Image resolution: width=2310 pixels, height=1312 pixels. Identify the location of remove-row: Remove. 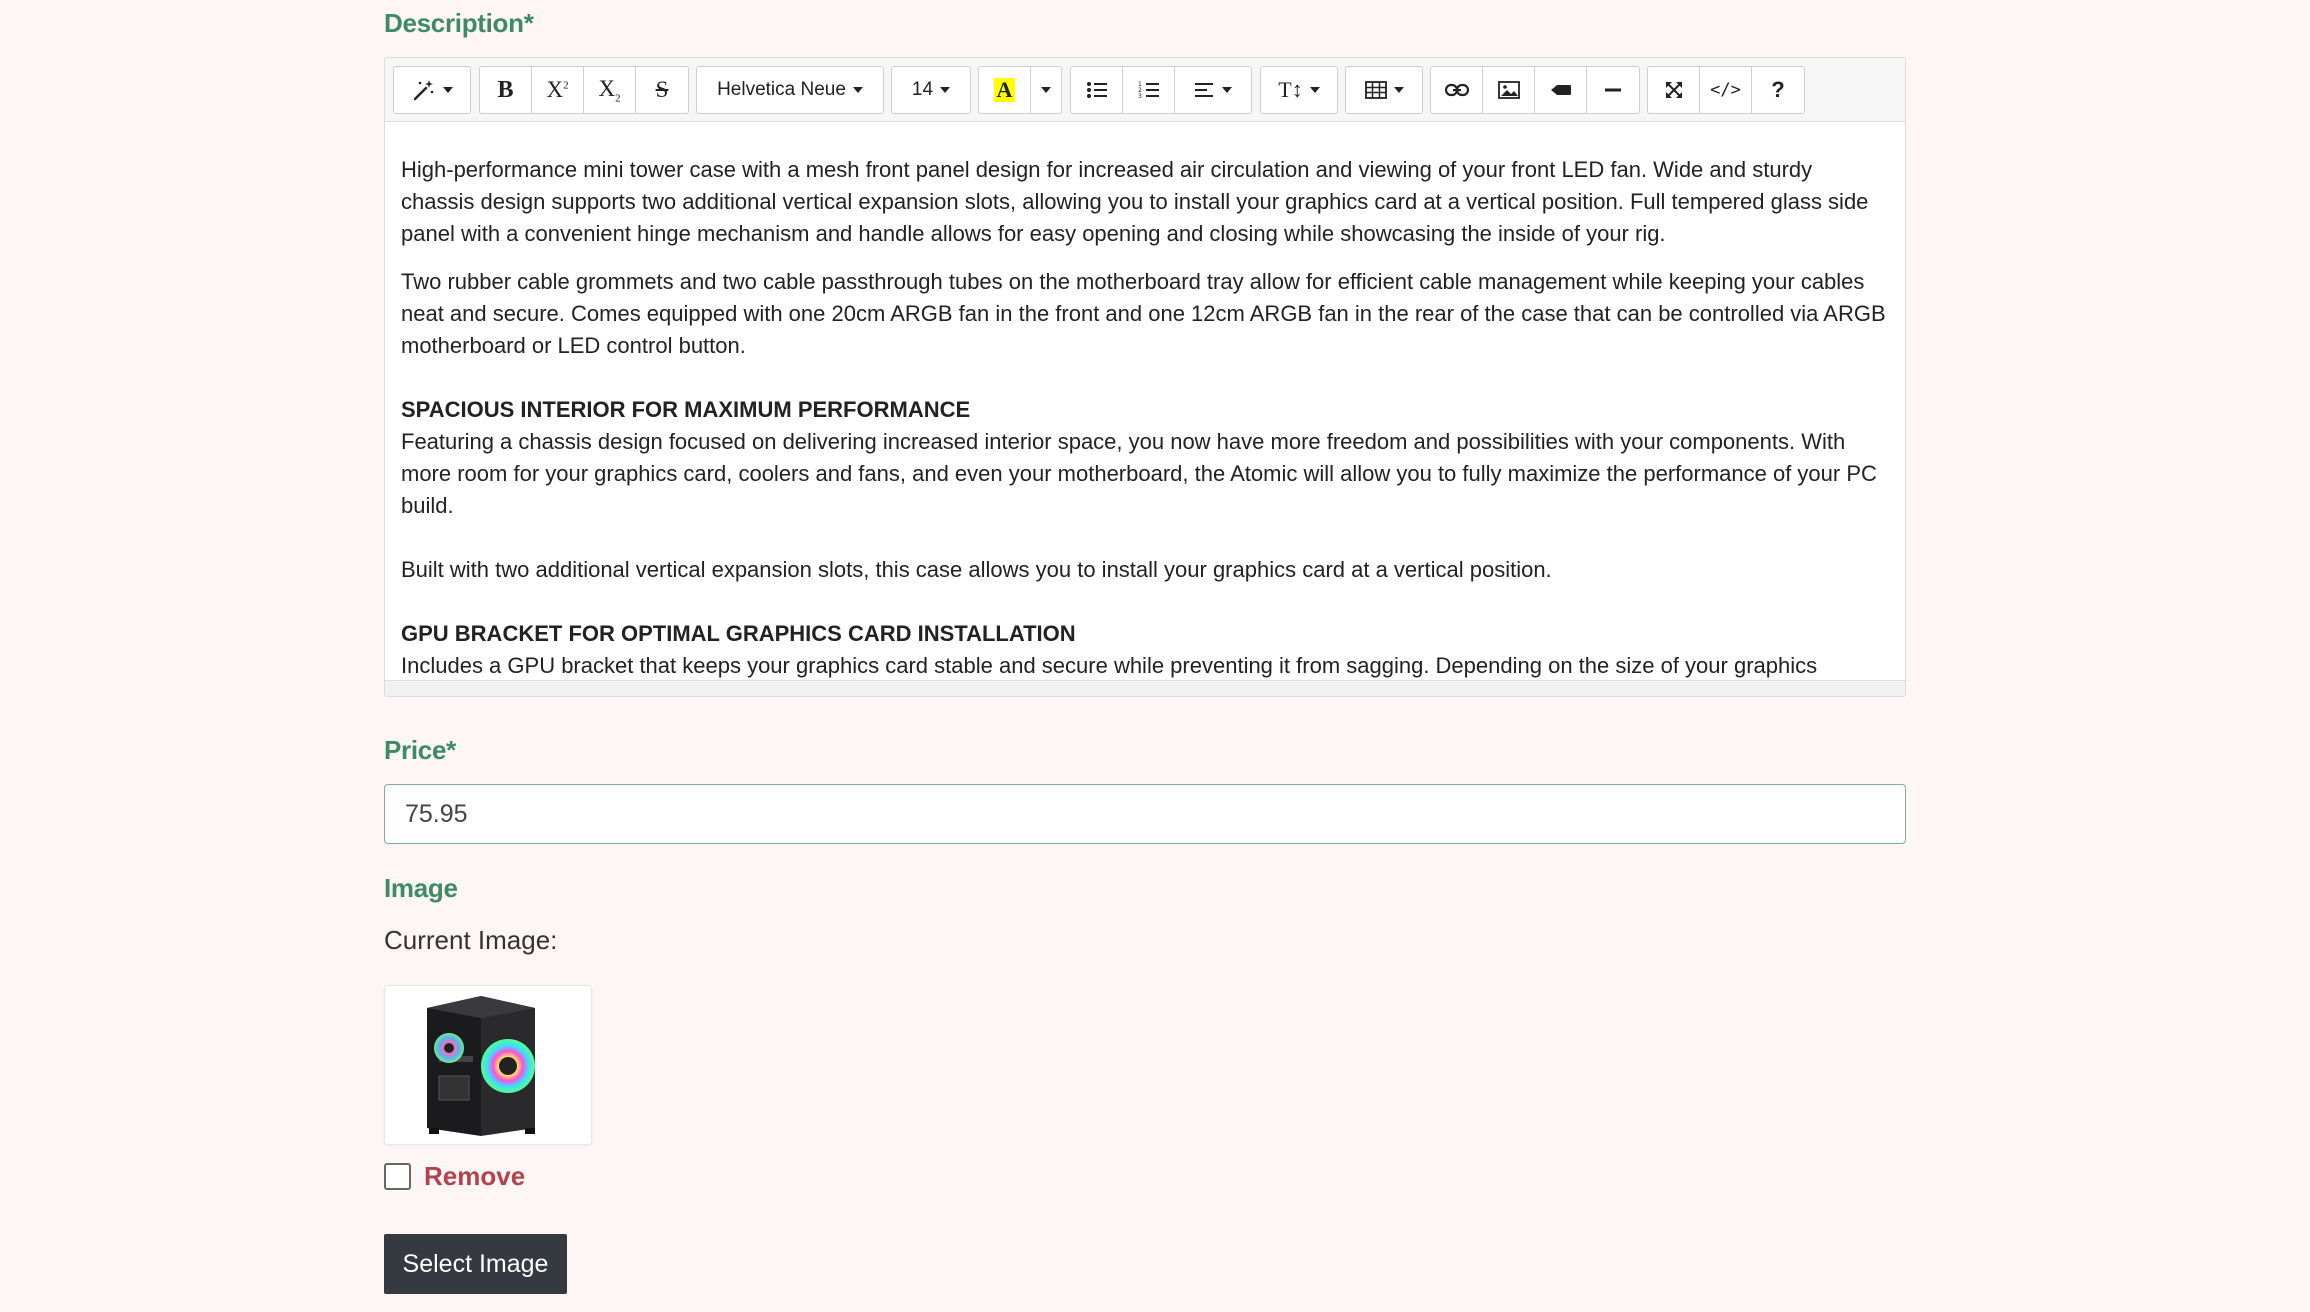
(454, 1176).